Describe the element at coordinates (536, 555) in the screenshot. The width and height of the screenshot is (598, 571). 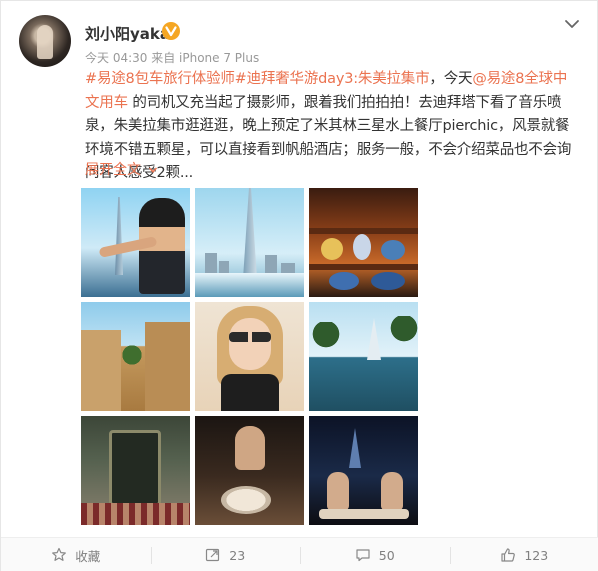
I see `like-count: 123` at that location.